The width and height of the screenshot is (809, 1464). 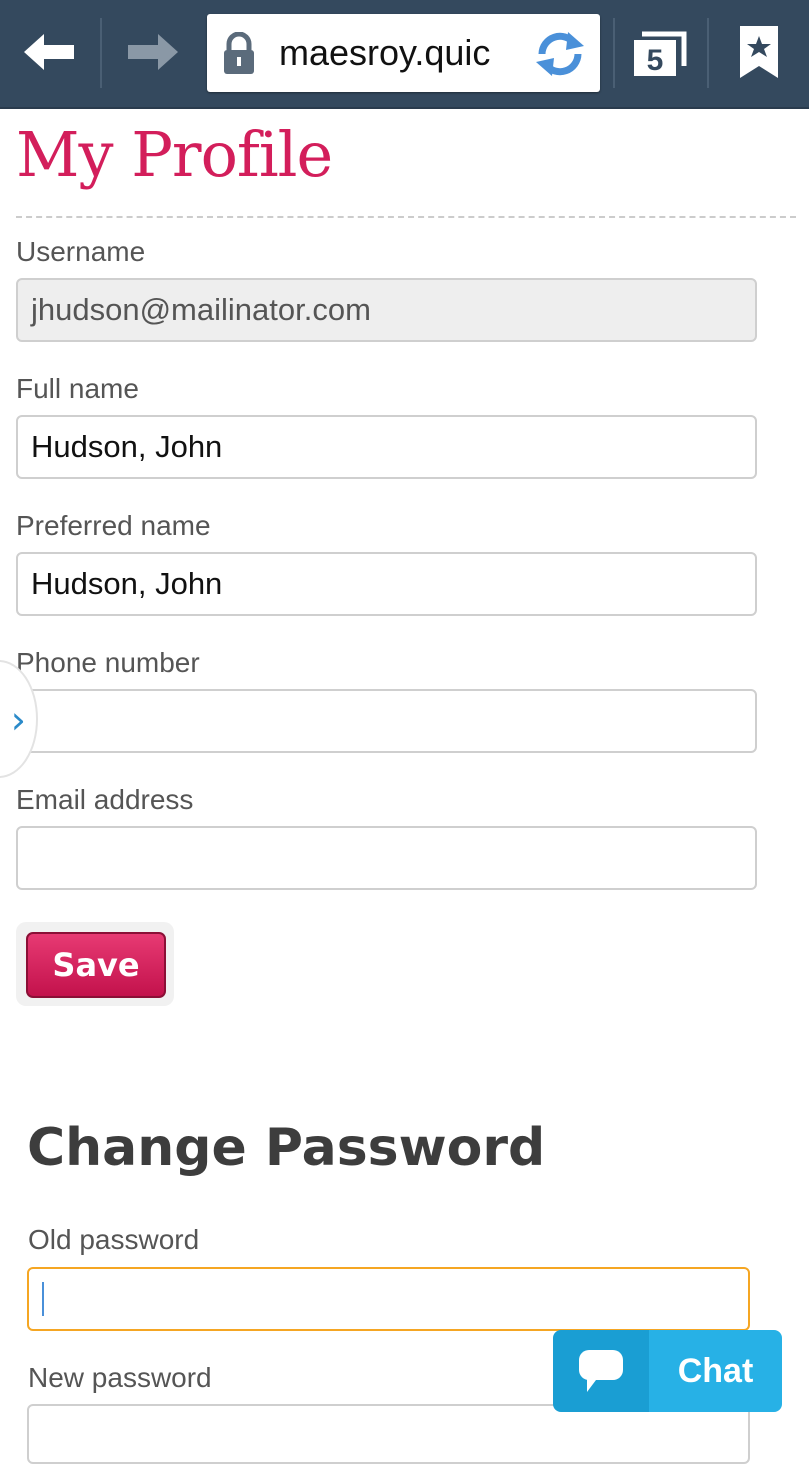 I want to click on username-label: Username, so click(x=81, y=251).